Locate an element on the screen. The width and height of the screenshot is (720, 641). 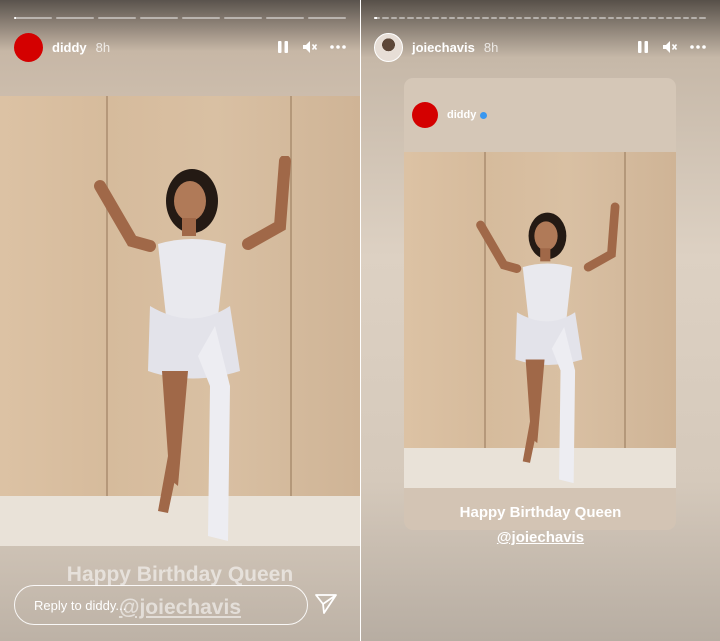
username: joiechavis is located at coordinates (443, 47).